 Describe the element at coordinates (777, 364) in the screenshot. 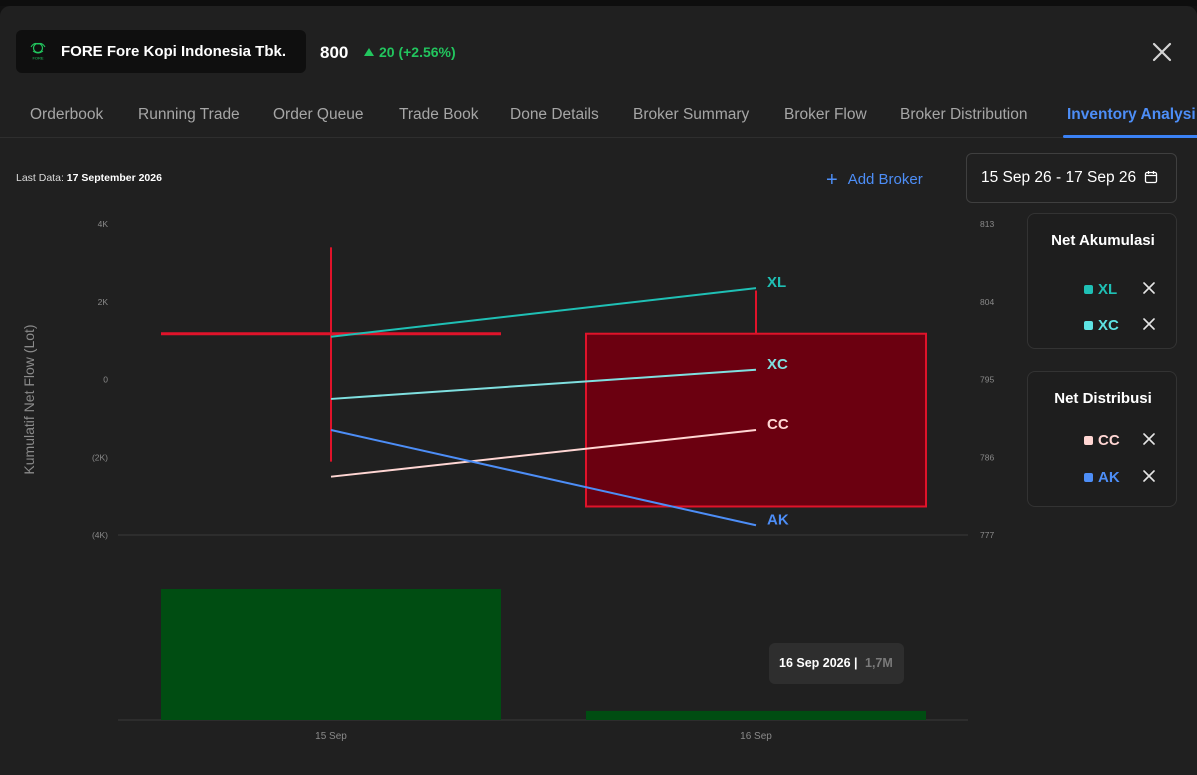

I see `series-label-xc: XC` at that location.